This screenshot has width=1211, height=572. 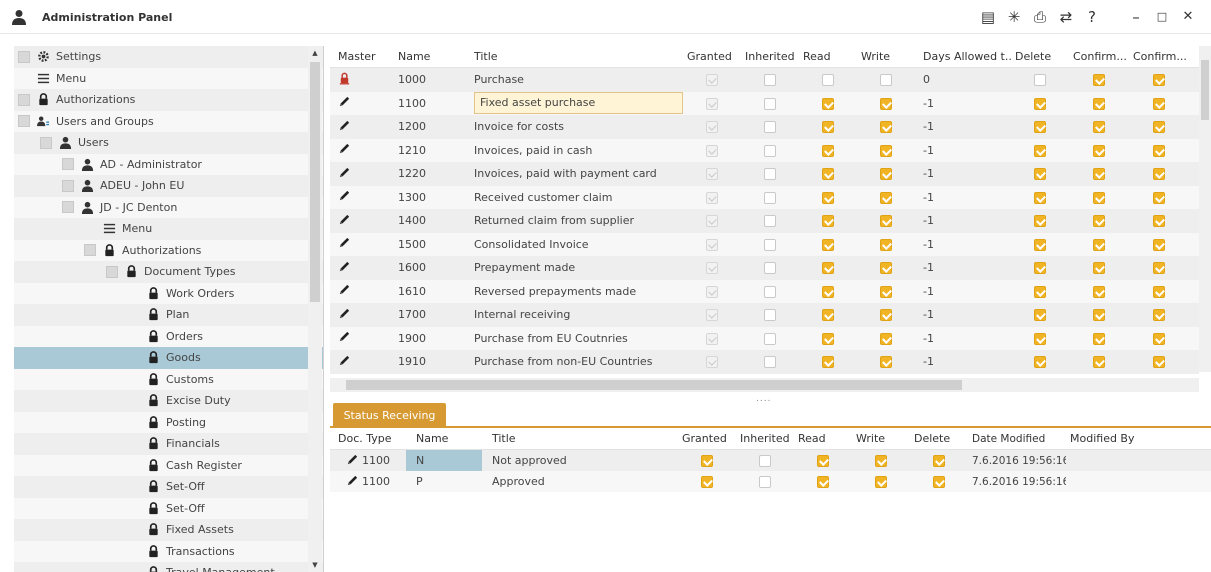 What do you see at coordinates (770, 460) in the screenshot?
I see `table-row: 1100 N Not approved 7.6.2016 19:56:16` at bounding box center [770, 460].